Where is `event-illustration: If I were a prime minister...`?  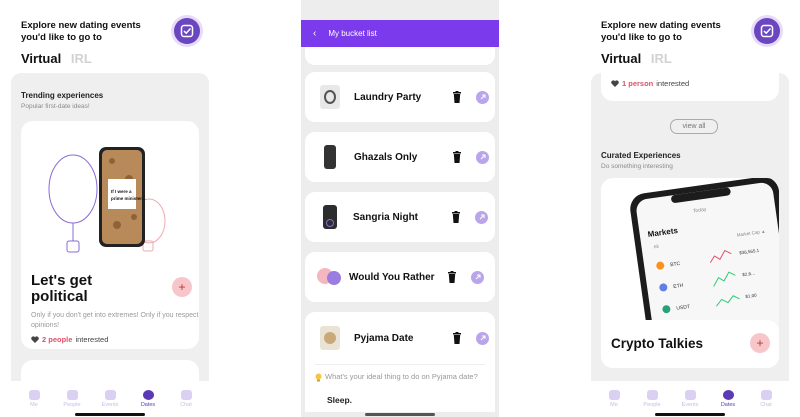 event-illustration: If I were a prime minister... is located at coordinates (107, 200).